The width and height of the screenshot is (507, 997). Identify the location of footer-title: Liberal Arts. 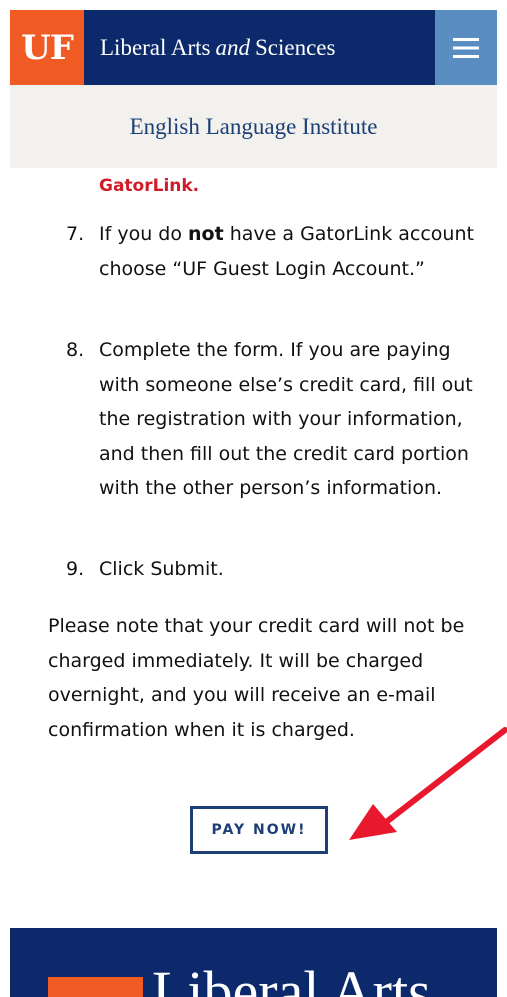
(291, 978).